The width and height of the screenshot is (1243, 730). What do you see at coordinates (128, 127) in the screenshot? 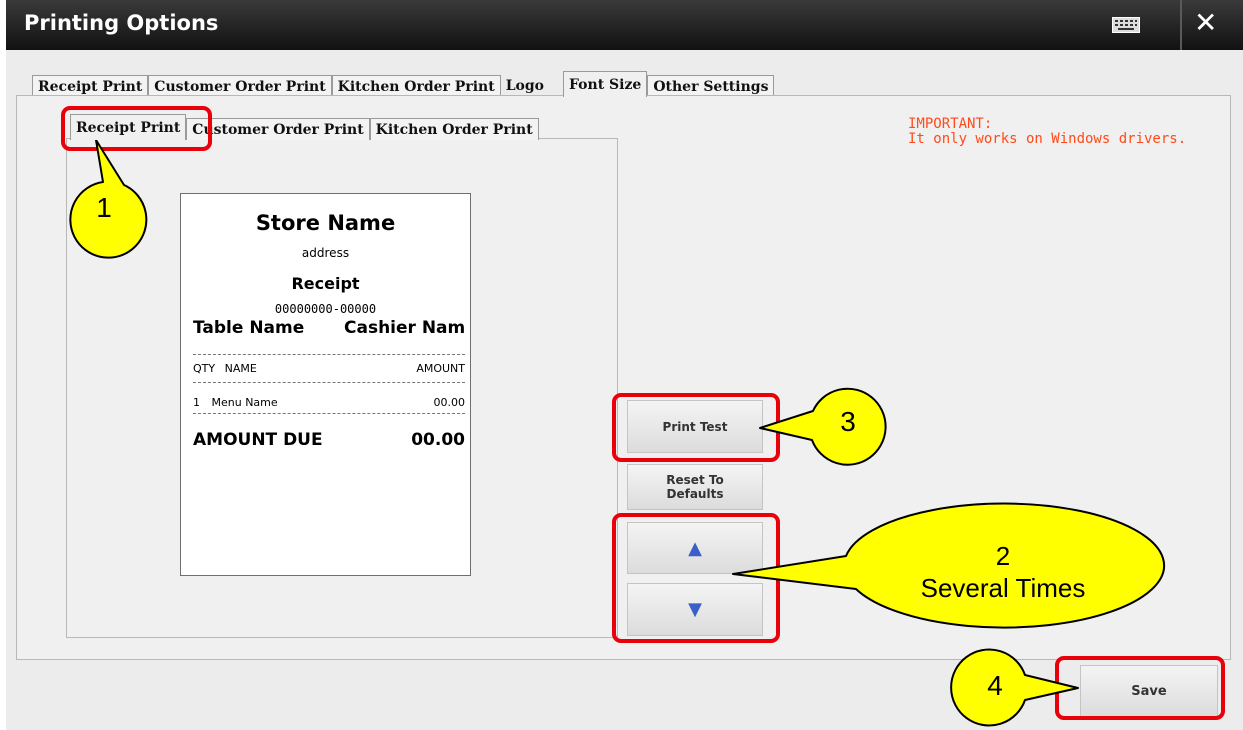
I see `subtab-receipt-print: Receipt Print` at bounding box center [128, 127].